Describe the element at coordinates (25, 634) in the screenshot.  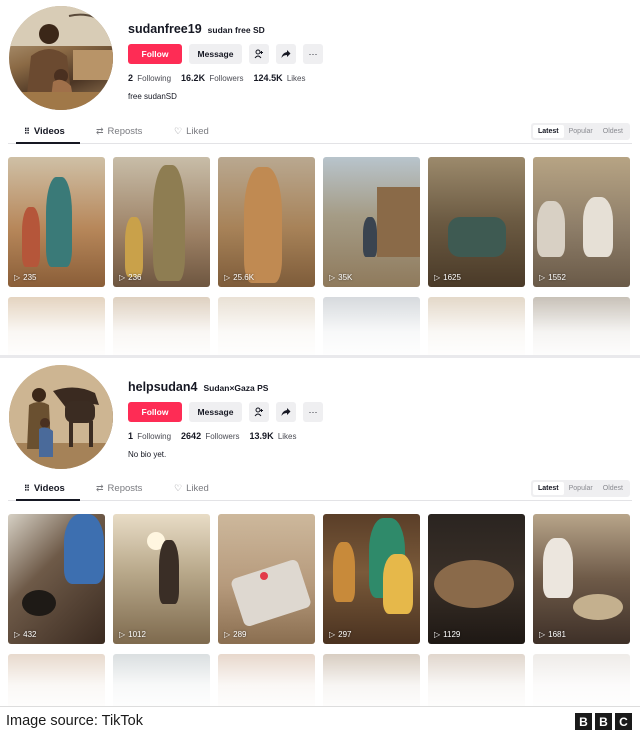
I see `view-count: ▷ 432` at that location.